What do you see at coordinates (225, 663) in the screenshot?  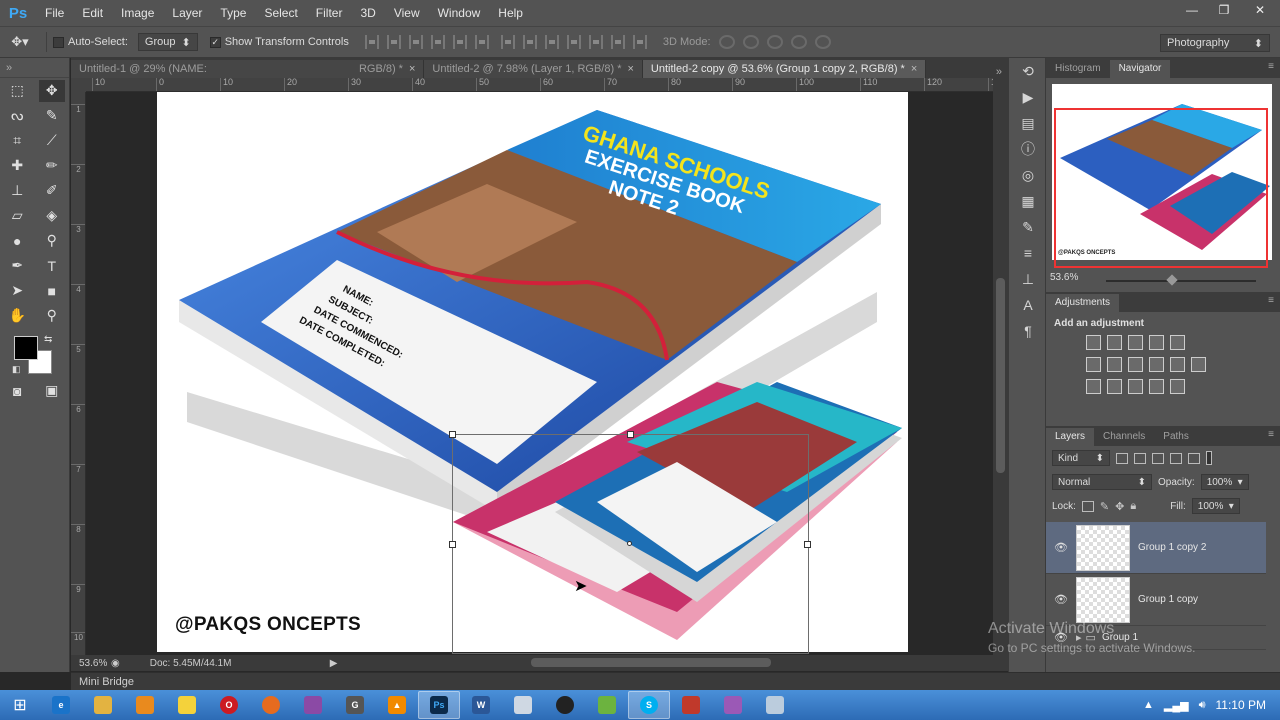 I see `document-info: Doc: 5.45M/44.1M` at bounding box center [225, 663].